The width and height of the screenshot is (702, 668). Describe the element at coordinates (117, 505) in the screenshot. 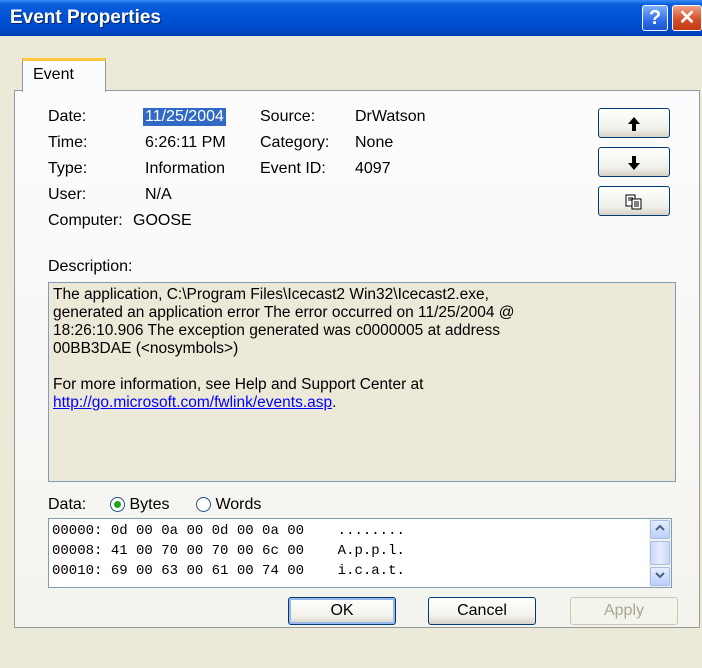

I see `bytes-radio` at that location.